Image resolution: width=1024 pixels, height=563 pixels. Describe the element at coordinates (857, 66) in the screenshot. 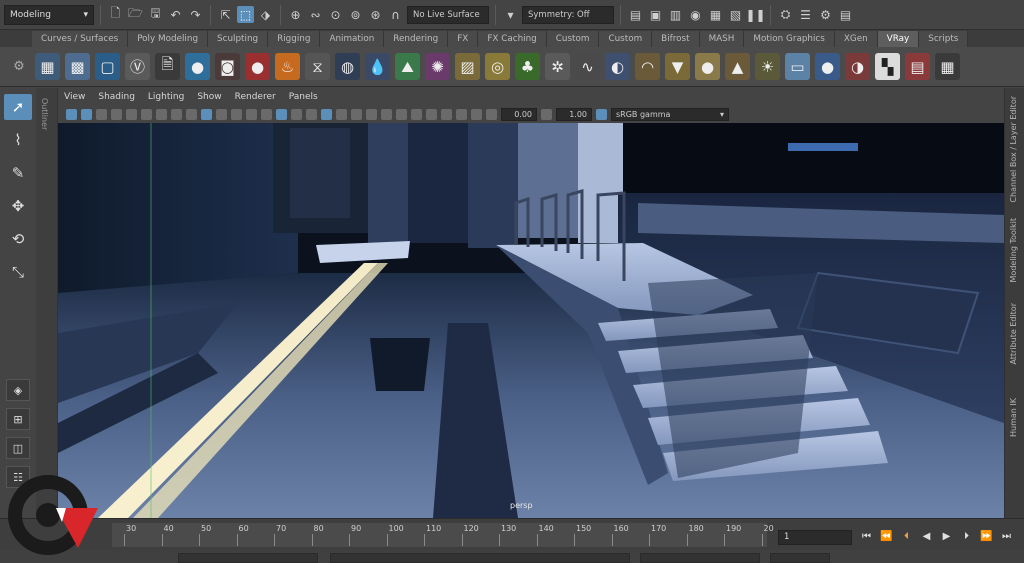

I see `color-material-icon: ◑` at that location.